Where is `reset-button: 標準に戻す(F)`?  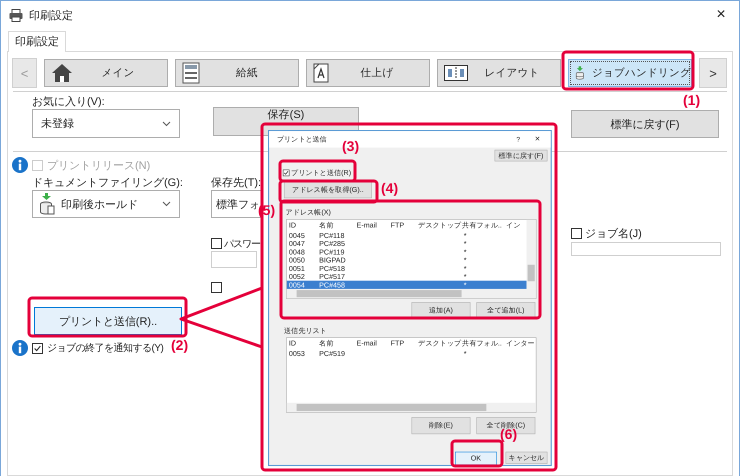 reset-button: 標準に戻す(F) is located at coordinates (645, 124).